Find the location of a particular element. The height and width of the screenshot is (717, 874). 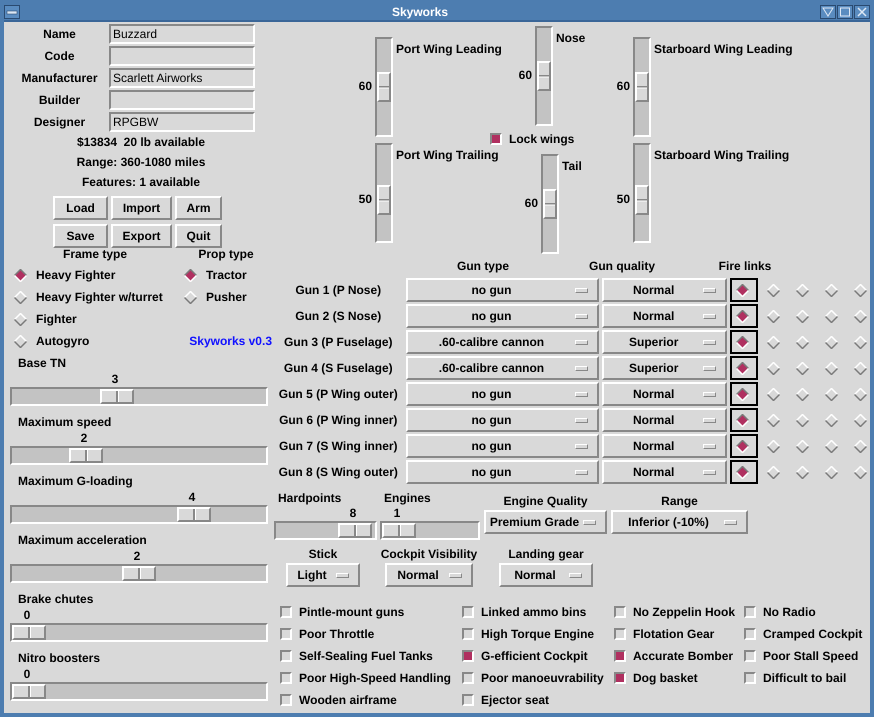

gun-quality-dropdown: Superior is located at coordinates (664, 368).